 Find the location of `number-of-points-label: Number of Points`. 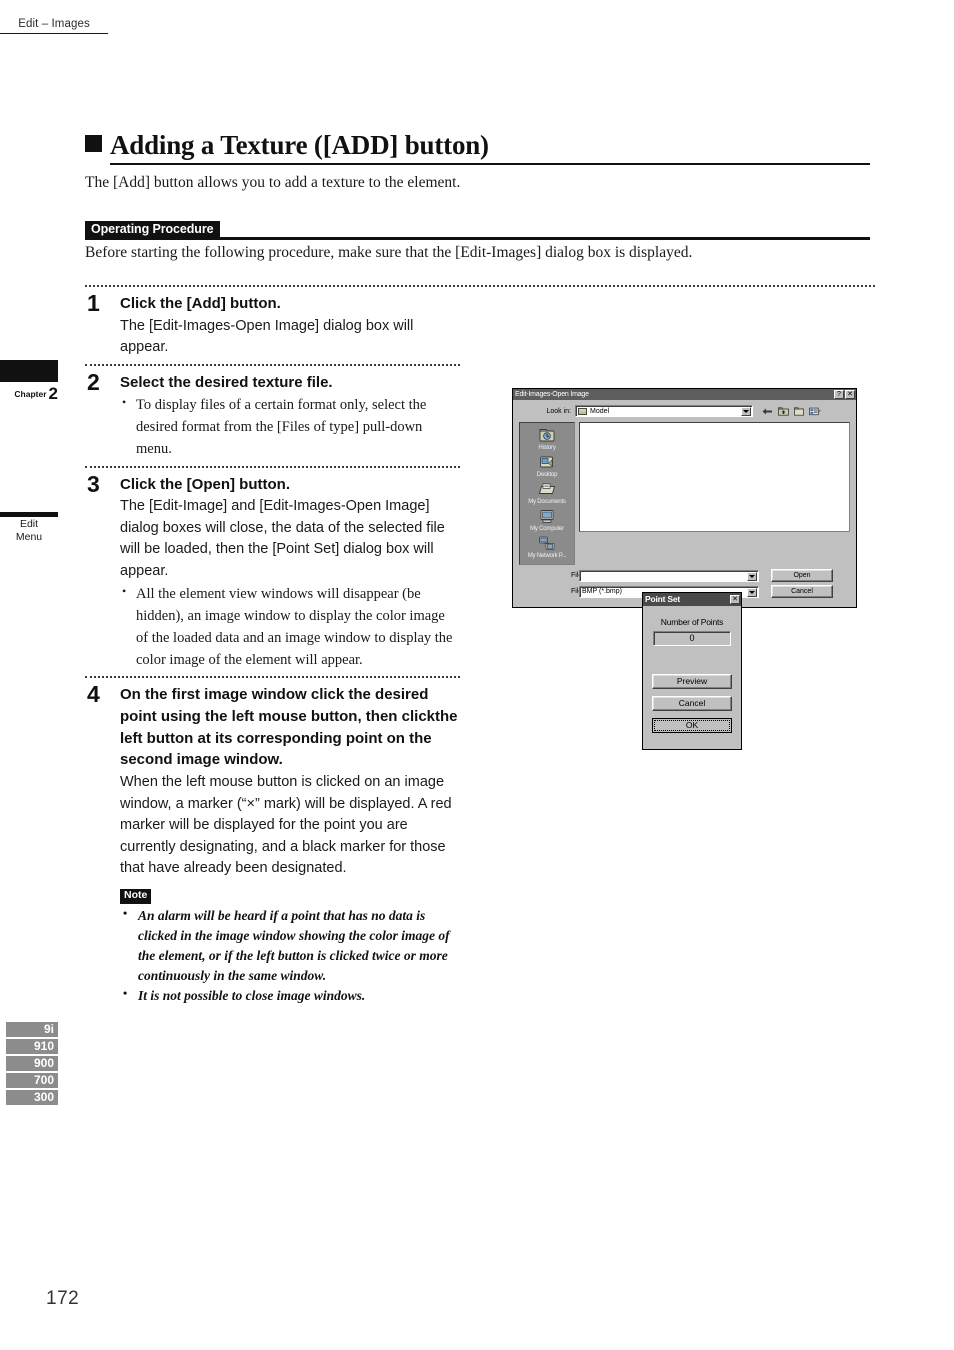

number-of-points-label: Number of Points is located at coordinates (692, 622).